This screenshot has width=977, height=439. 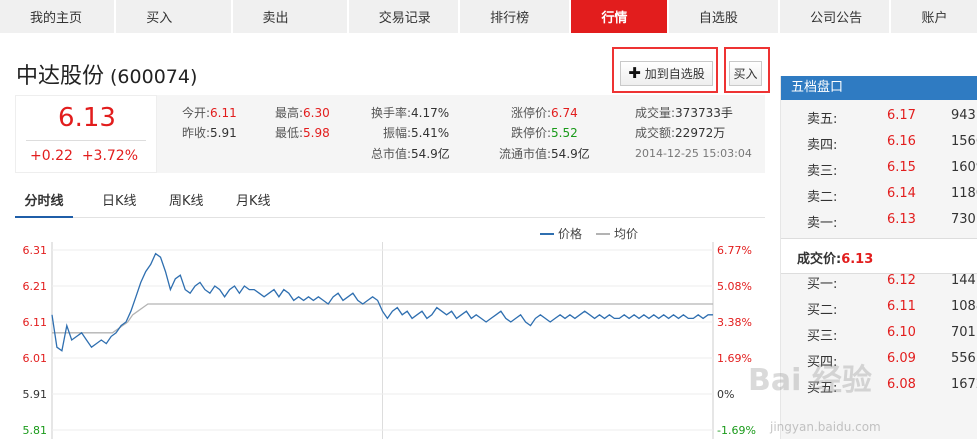 What do you see at coordinates (734, 358) in the screenshot?
I see `y-tick-right: 1.69%` at bounding box center [734, 358].